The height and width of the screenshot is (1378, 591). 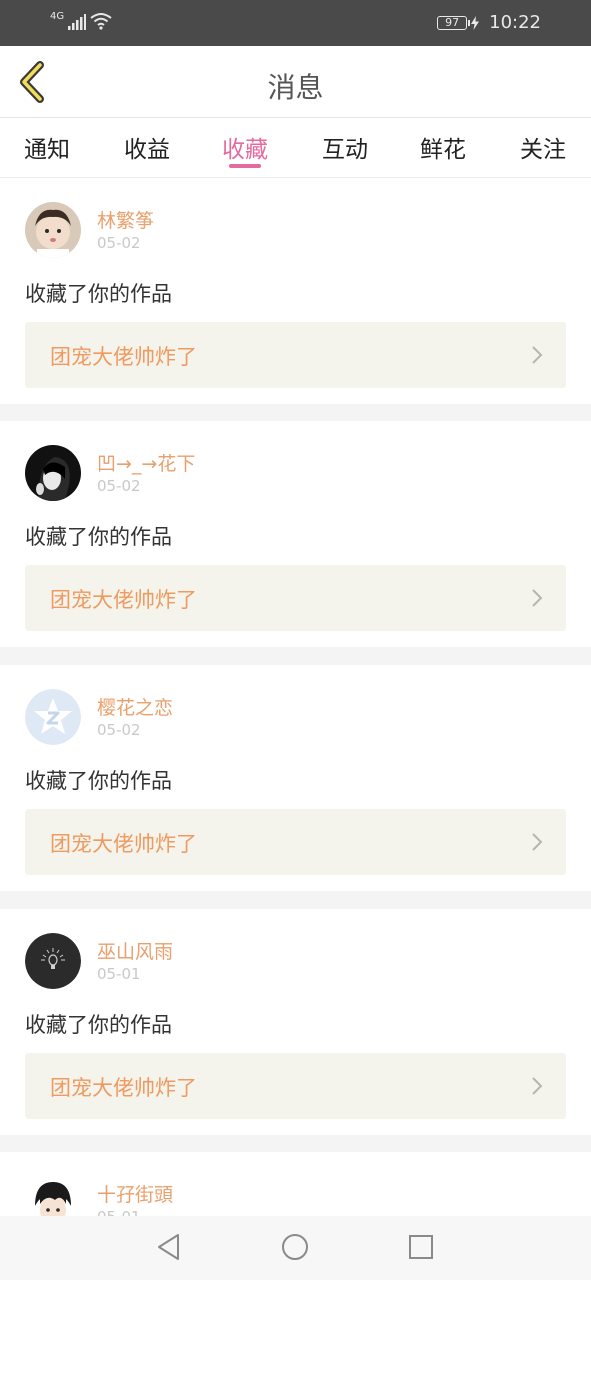 What do you see at coordinates (147, 147) in the screenshot?
I see `tab-earnings: 收益` at bounding box center [147, 147].